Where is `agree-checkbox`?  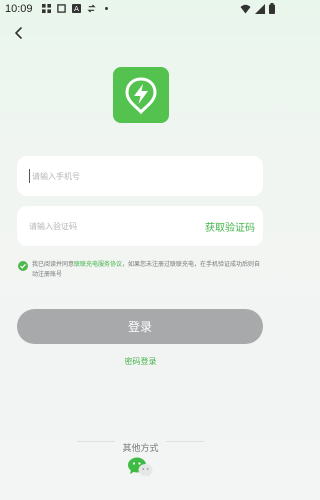 agree-checkbox is located at coordinates (23, 266).